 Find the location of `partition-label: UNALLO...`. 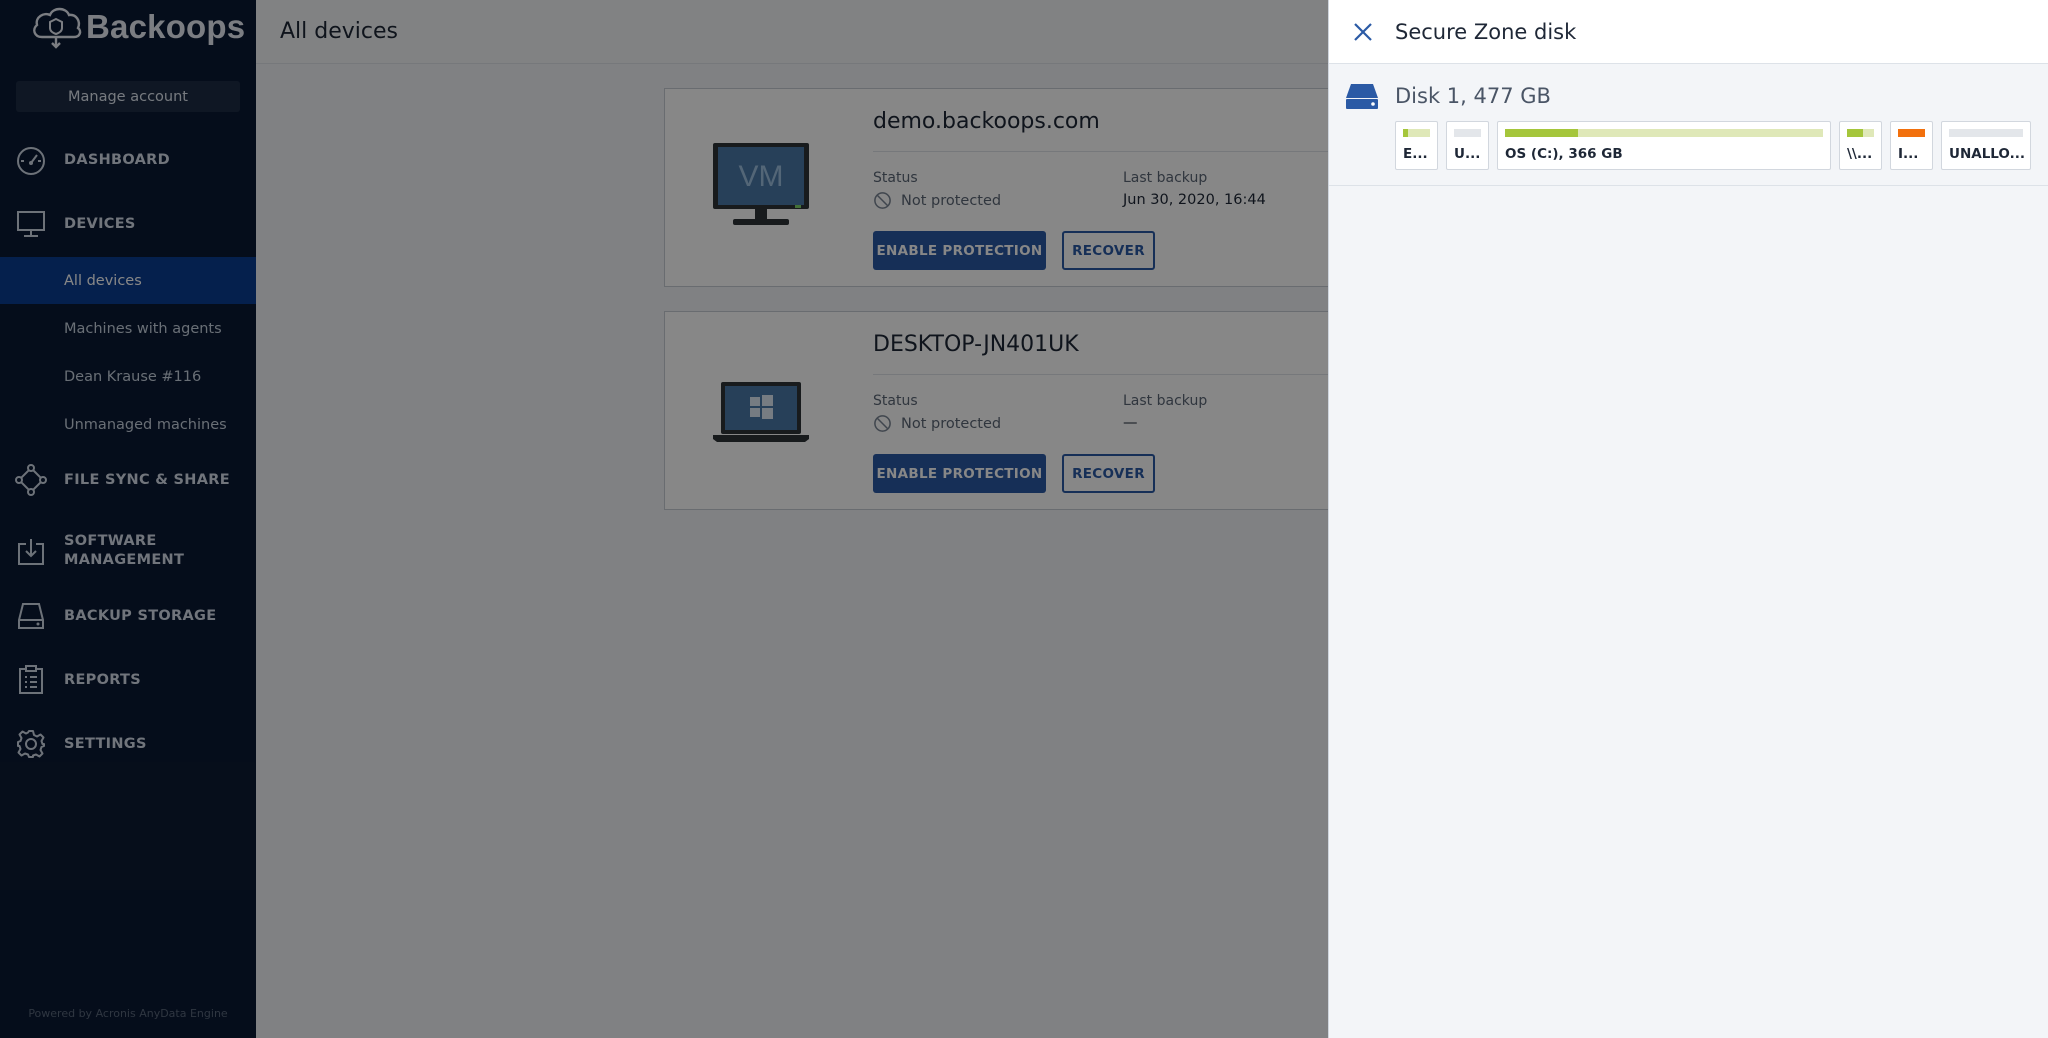

partition-label: UNALLO... is located at coordinates (1987, 154).